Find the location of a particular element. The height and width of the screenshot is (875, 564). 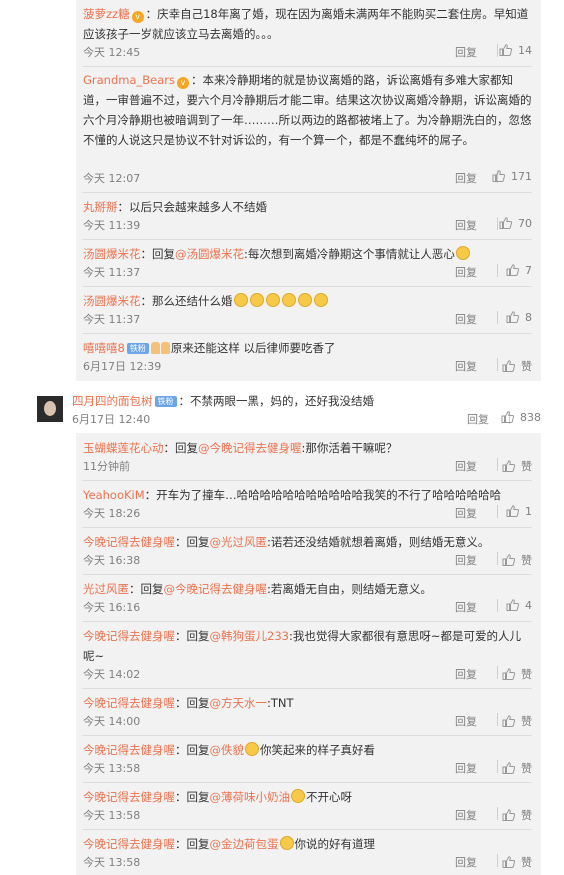

comment-content: :每次想到离婚冷静期这个事情就让人恶心 is located at coordinates (349, 254).